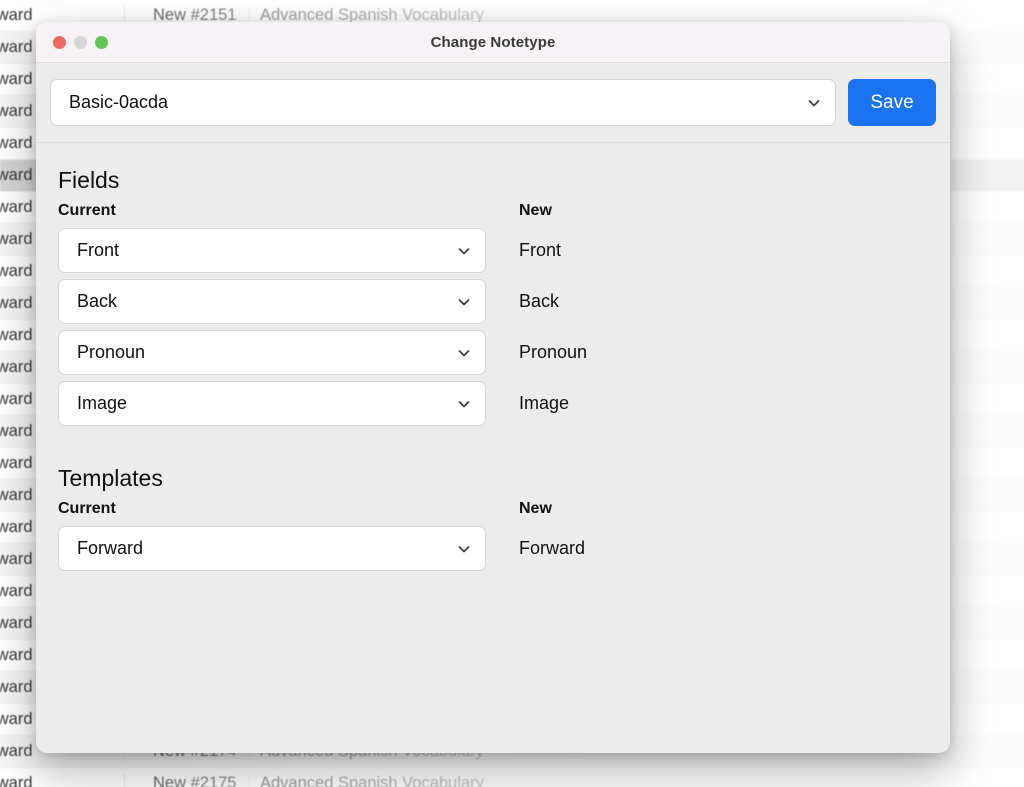 The image size is (1024, 787). Describe the element at coordinates (552, 548) in the screenshot. I see `template-new-value: Forward` at that location.